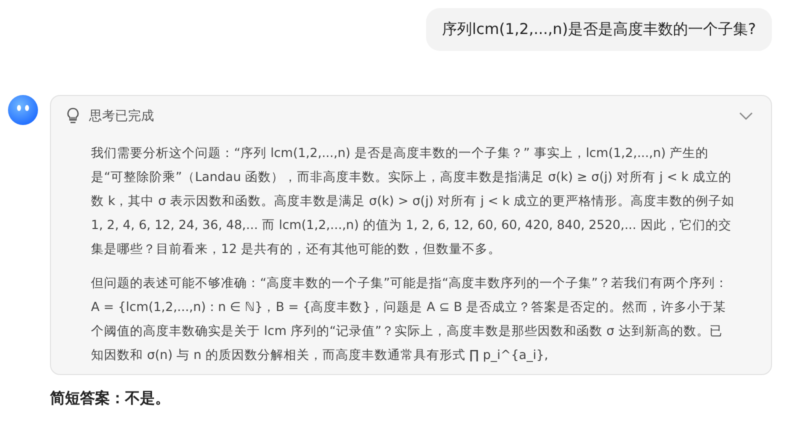 The image size is (788, 425). I want to click on lightbulb-icon, so click(73, 116).